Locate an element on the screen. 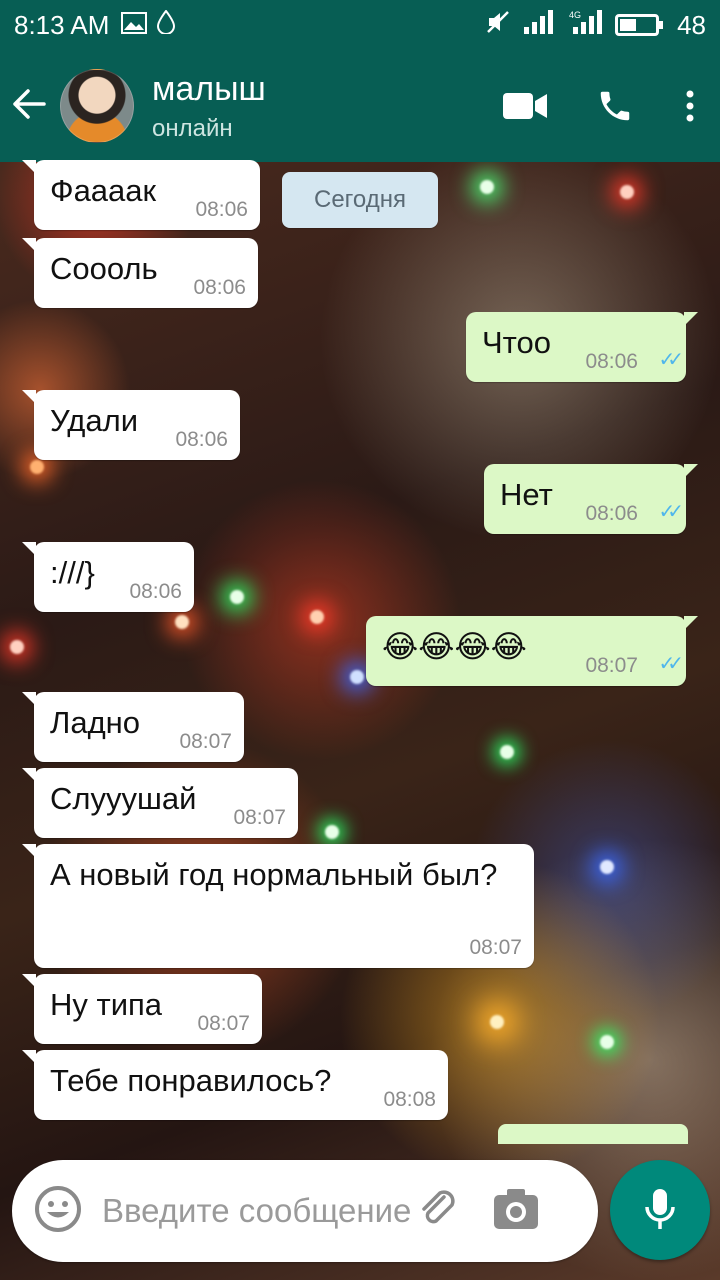 This screenshot has height=1280, width=720. message-text: Фаааак is located at coordinates (103, 190).